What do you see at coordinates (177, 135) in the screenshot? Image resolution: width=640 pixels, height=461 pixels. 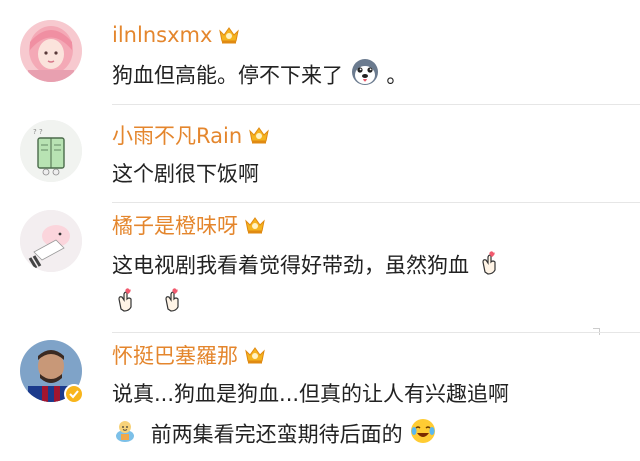 I see `username-text: 小雨不凡Rain` at bounding box center [177, 135].